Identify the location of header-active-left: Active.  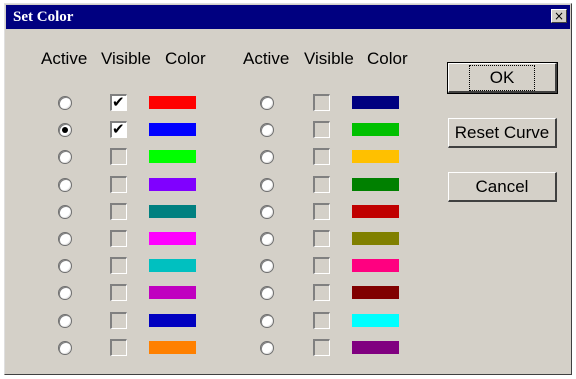
(64, 58).